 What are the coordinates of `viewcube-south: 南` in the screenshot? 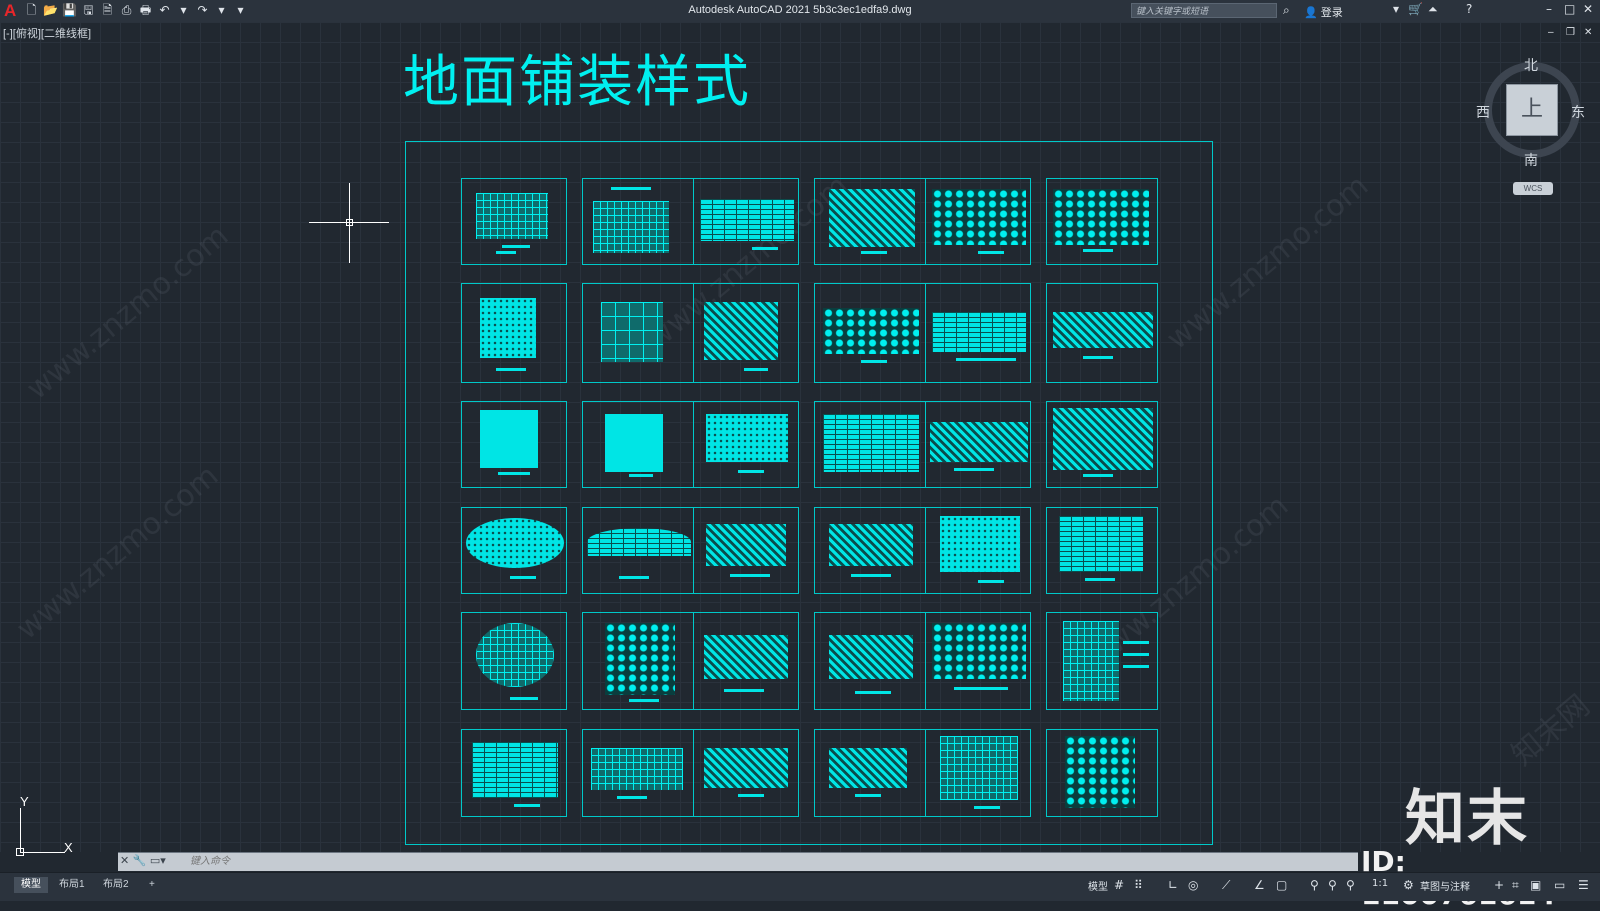 It's located at (1531, 160).